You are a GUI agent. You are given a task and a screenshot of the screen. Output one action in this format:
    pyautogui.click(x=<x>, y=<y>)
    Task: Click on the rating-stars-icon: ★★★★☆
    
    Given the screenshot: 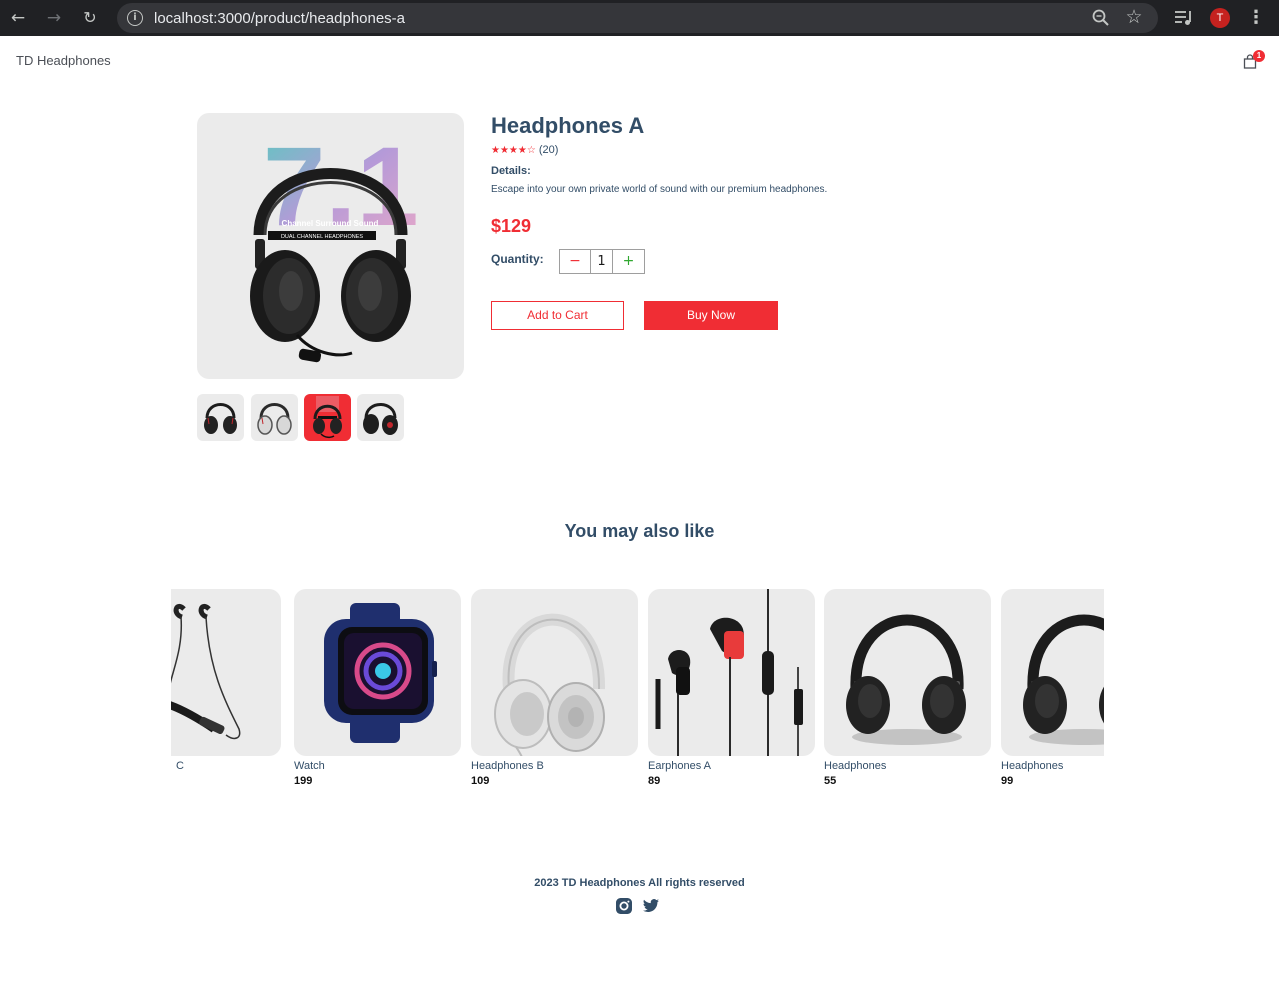 What is the action you would take?
    pyautogui.click(x=513, y=150)
    